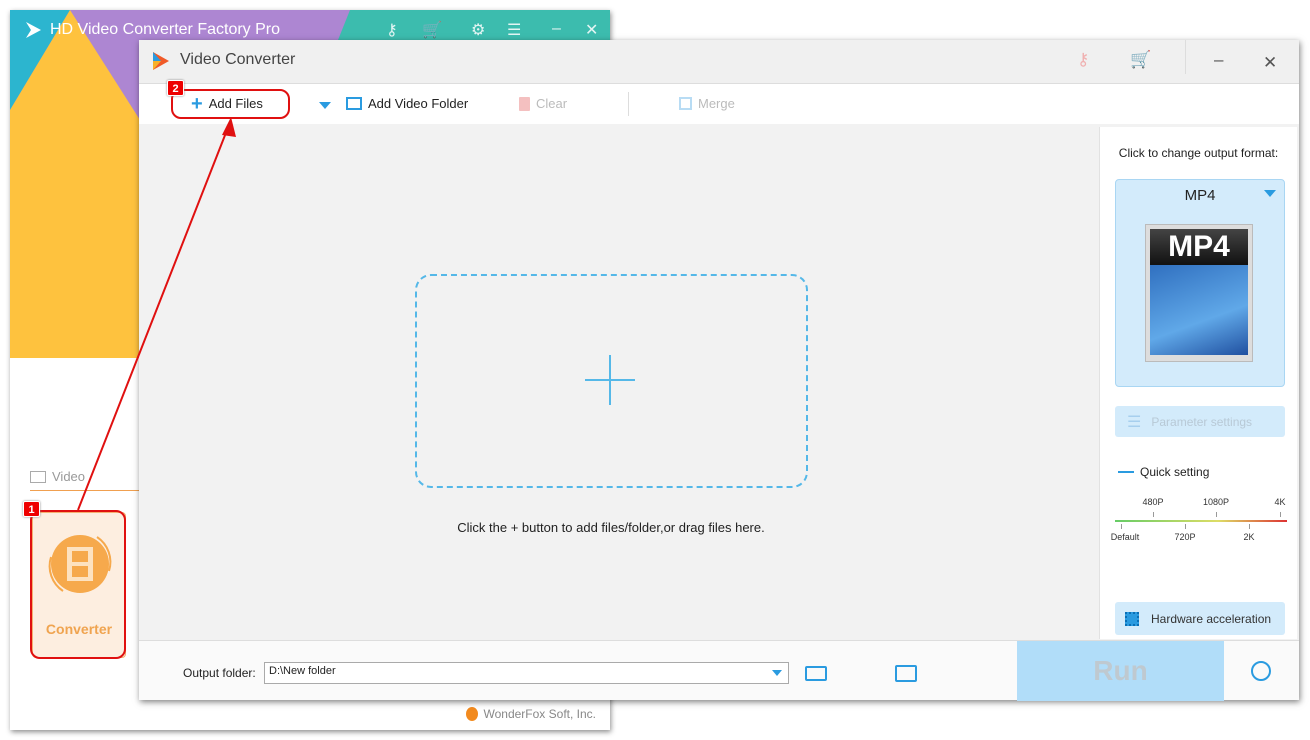  I want to click on annotation-arrow, so click(156, 314).